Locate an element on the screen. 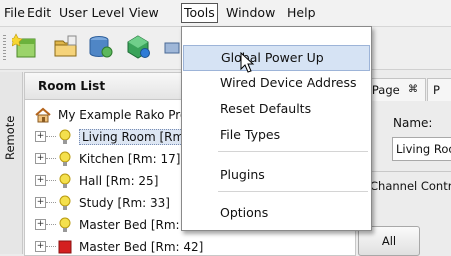  tree-room: + Master Bed [Rm: 42] is located at coordinates (190, 247).